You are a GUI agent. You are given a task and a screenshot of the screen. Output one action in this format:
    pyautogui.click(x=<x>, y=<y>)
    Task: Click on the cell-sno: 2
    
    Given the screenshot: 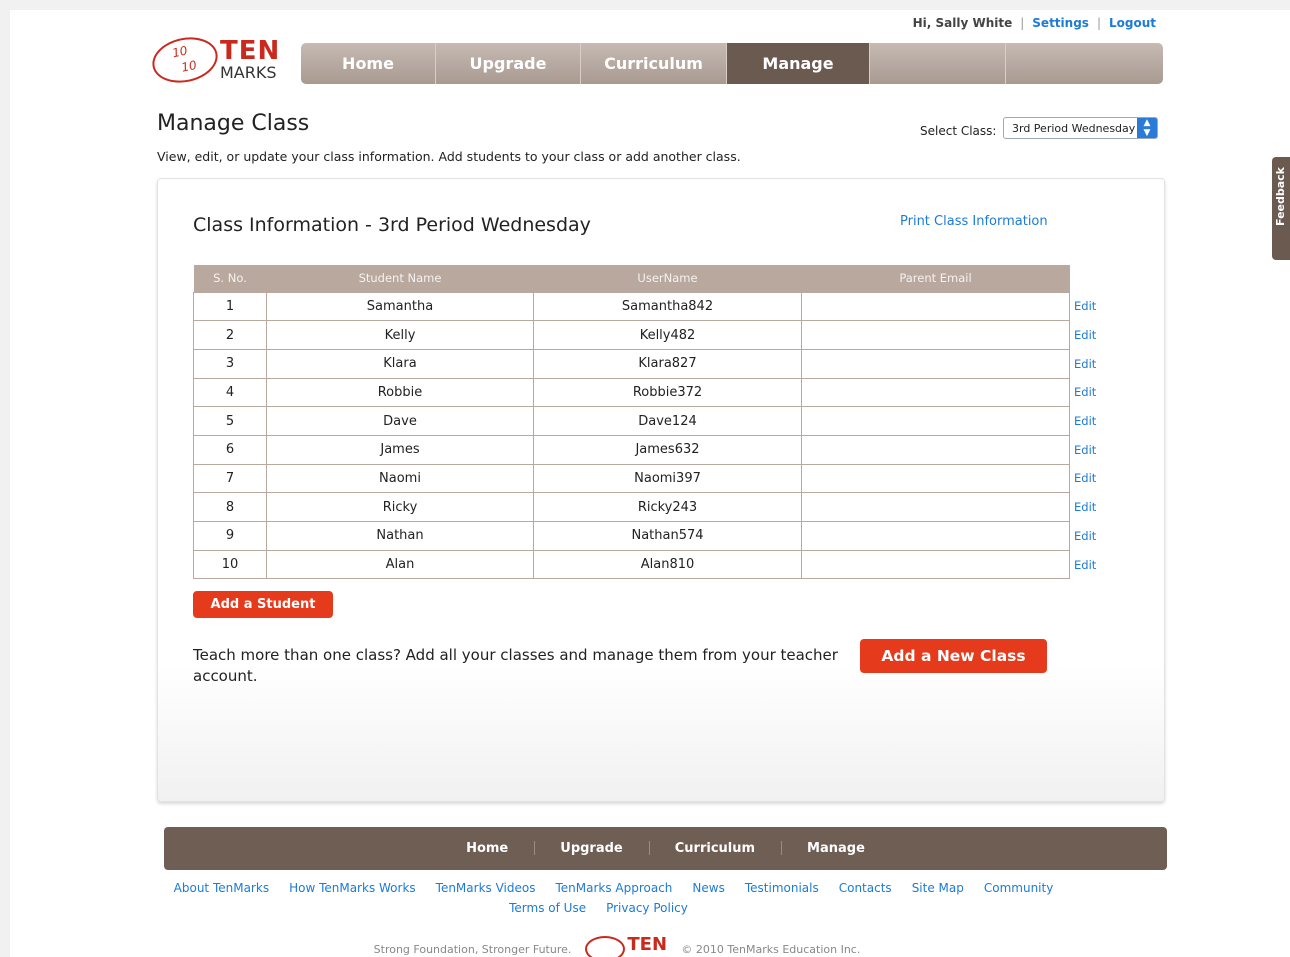 What is the action you would take?
    pyautogui.click(x=230, y=335)
    